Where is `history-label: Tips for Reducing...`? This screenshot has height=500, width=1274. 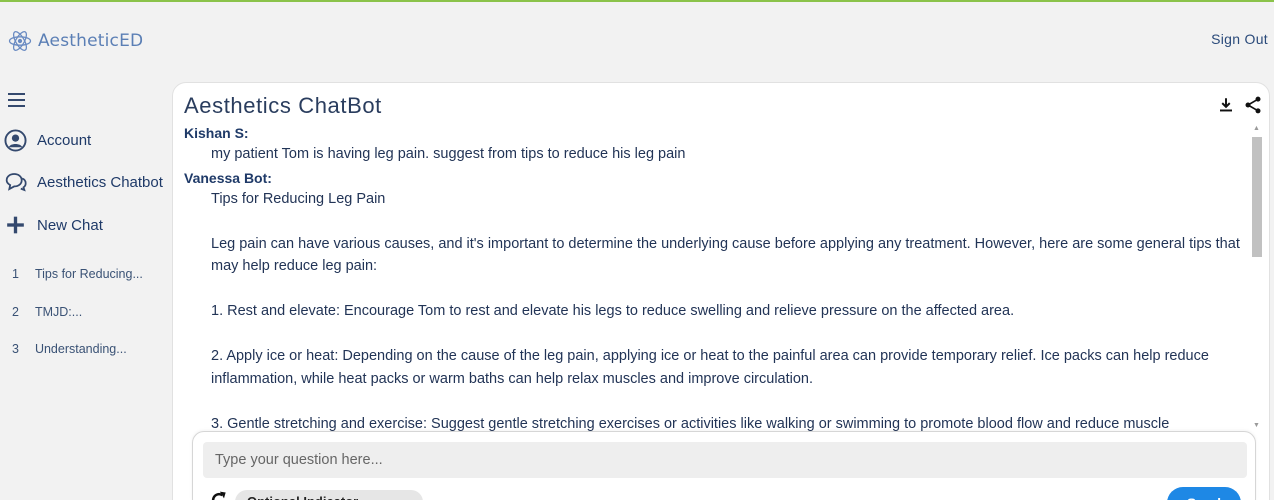 history-label: Tips for Reducing... is located at coordinates (88, 274).